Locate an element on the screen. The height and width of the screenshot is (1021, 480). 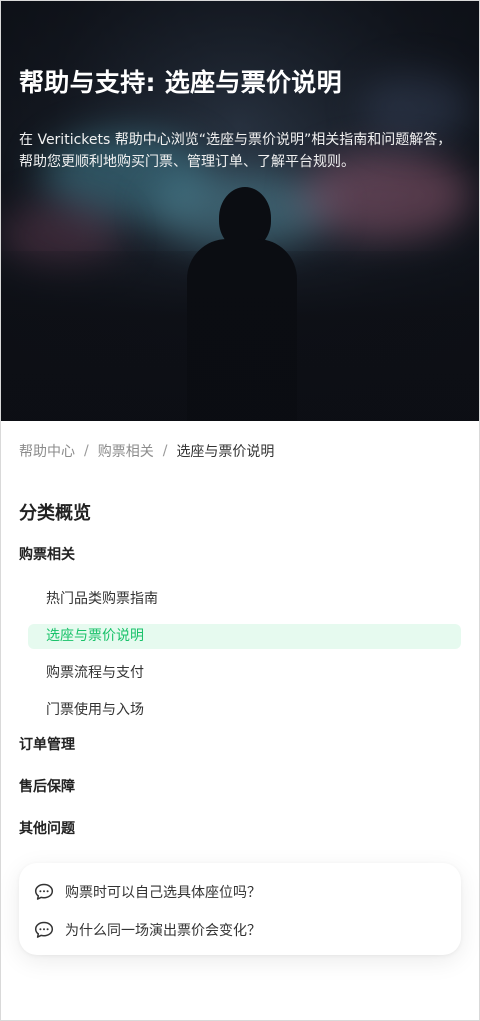
page-title: 帮助与支持: 选座与票价说明 is located at coordinates (180, 82).